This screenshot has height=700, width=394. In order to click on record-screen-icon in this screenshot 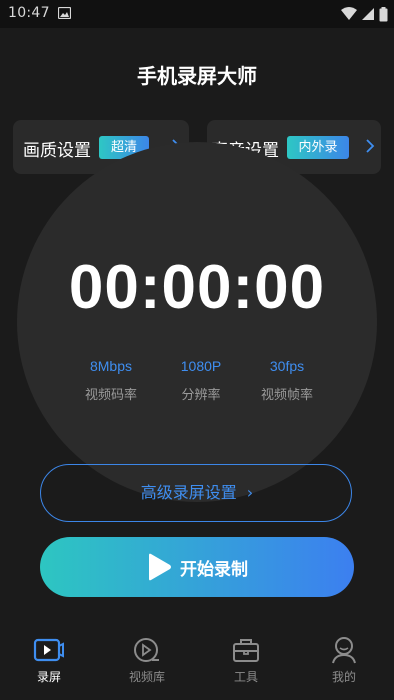, I will do `click(48, 650)`.